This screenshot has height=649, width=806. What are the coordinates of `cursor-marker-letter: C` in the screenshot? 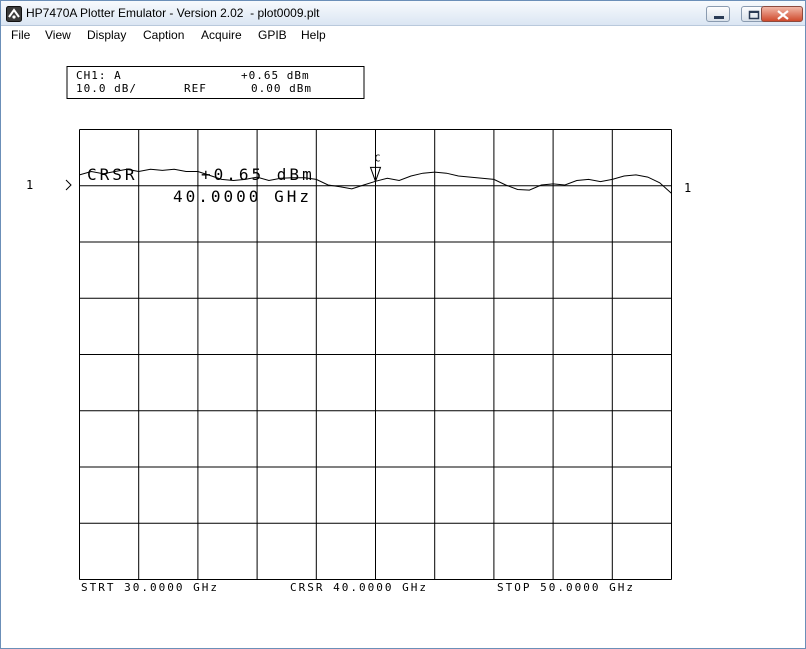 It's located at (377, 158).